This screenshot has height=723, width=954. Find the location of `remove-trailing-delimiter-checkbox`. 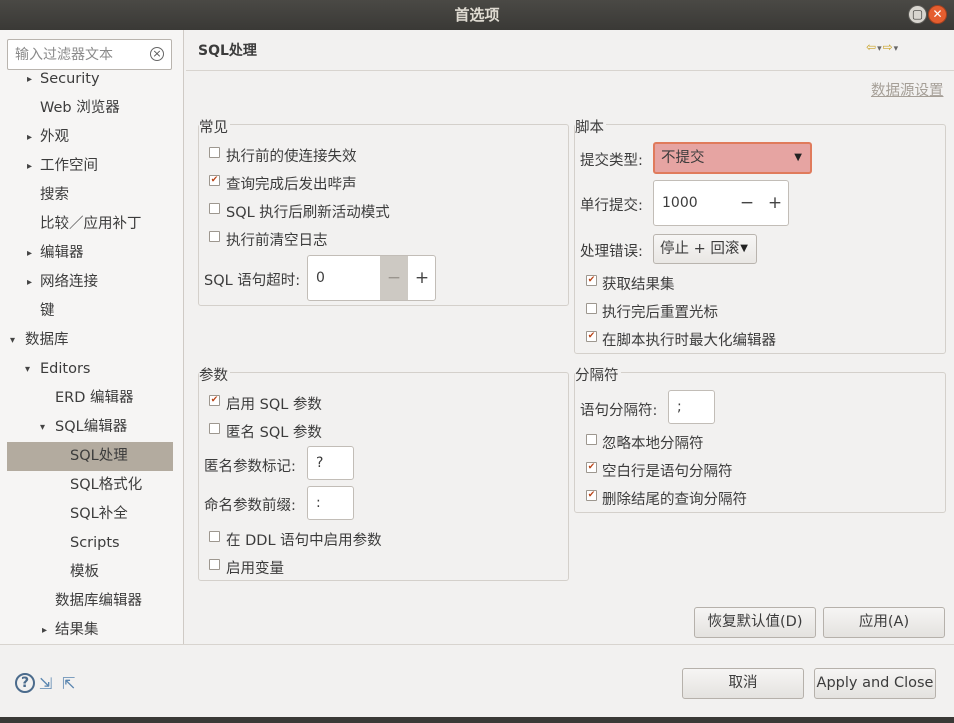

remove-trailing-delimiter-checkbox is located at coordinates (591, 495).